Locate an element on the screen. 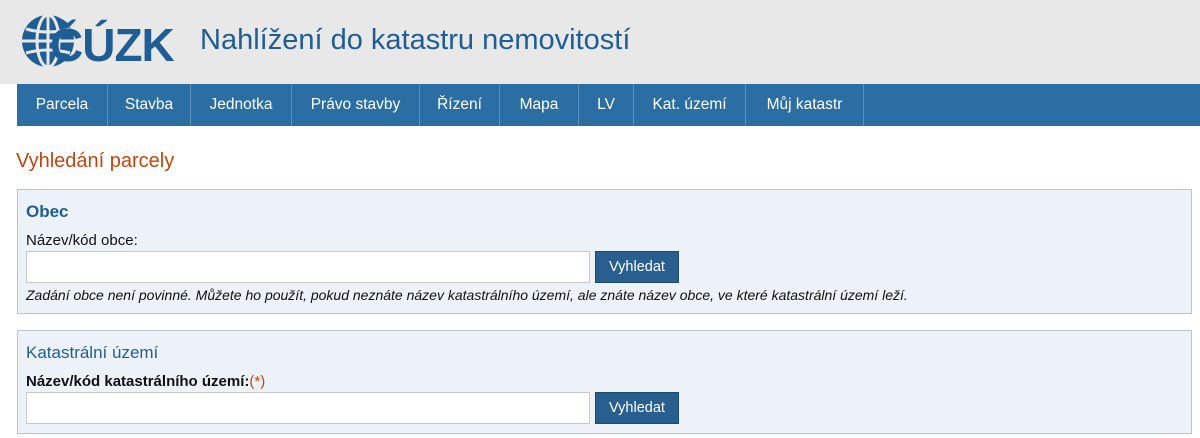  logo-wordmark: ČÚZK is located at coordinates (112, 45).